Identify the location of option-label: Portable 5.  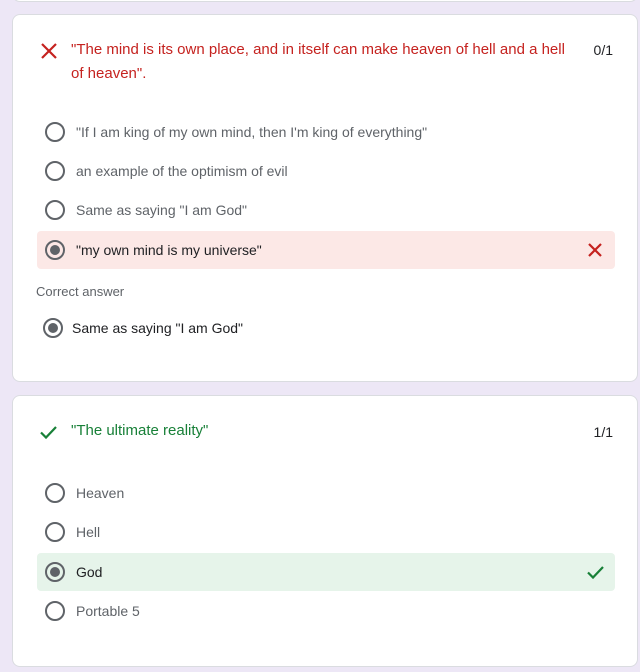
(108, 611).